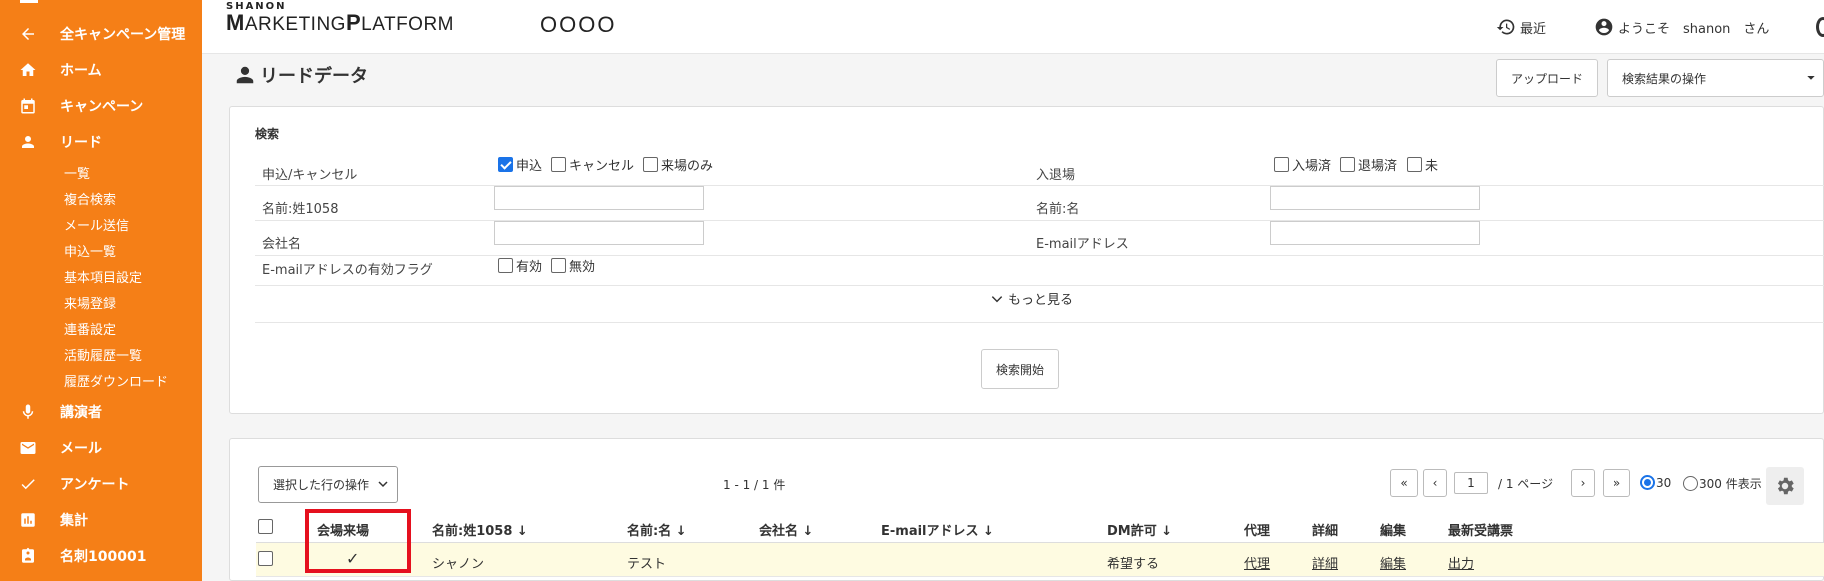  I want to click on sidebar-item-label: キャンペーン, so click(102, 107).